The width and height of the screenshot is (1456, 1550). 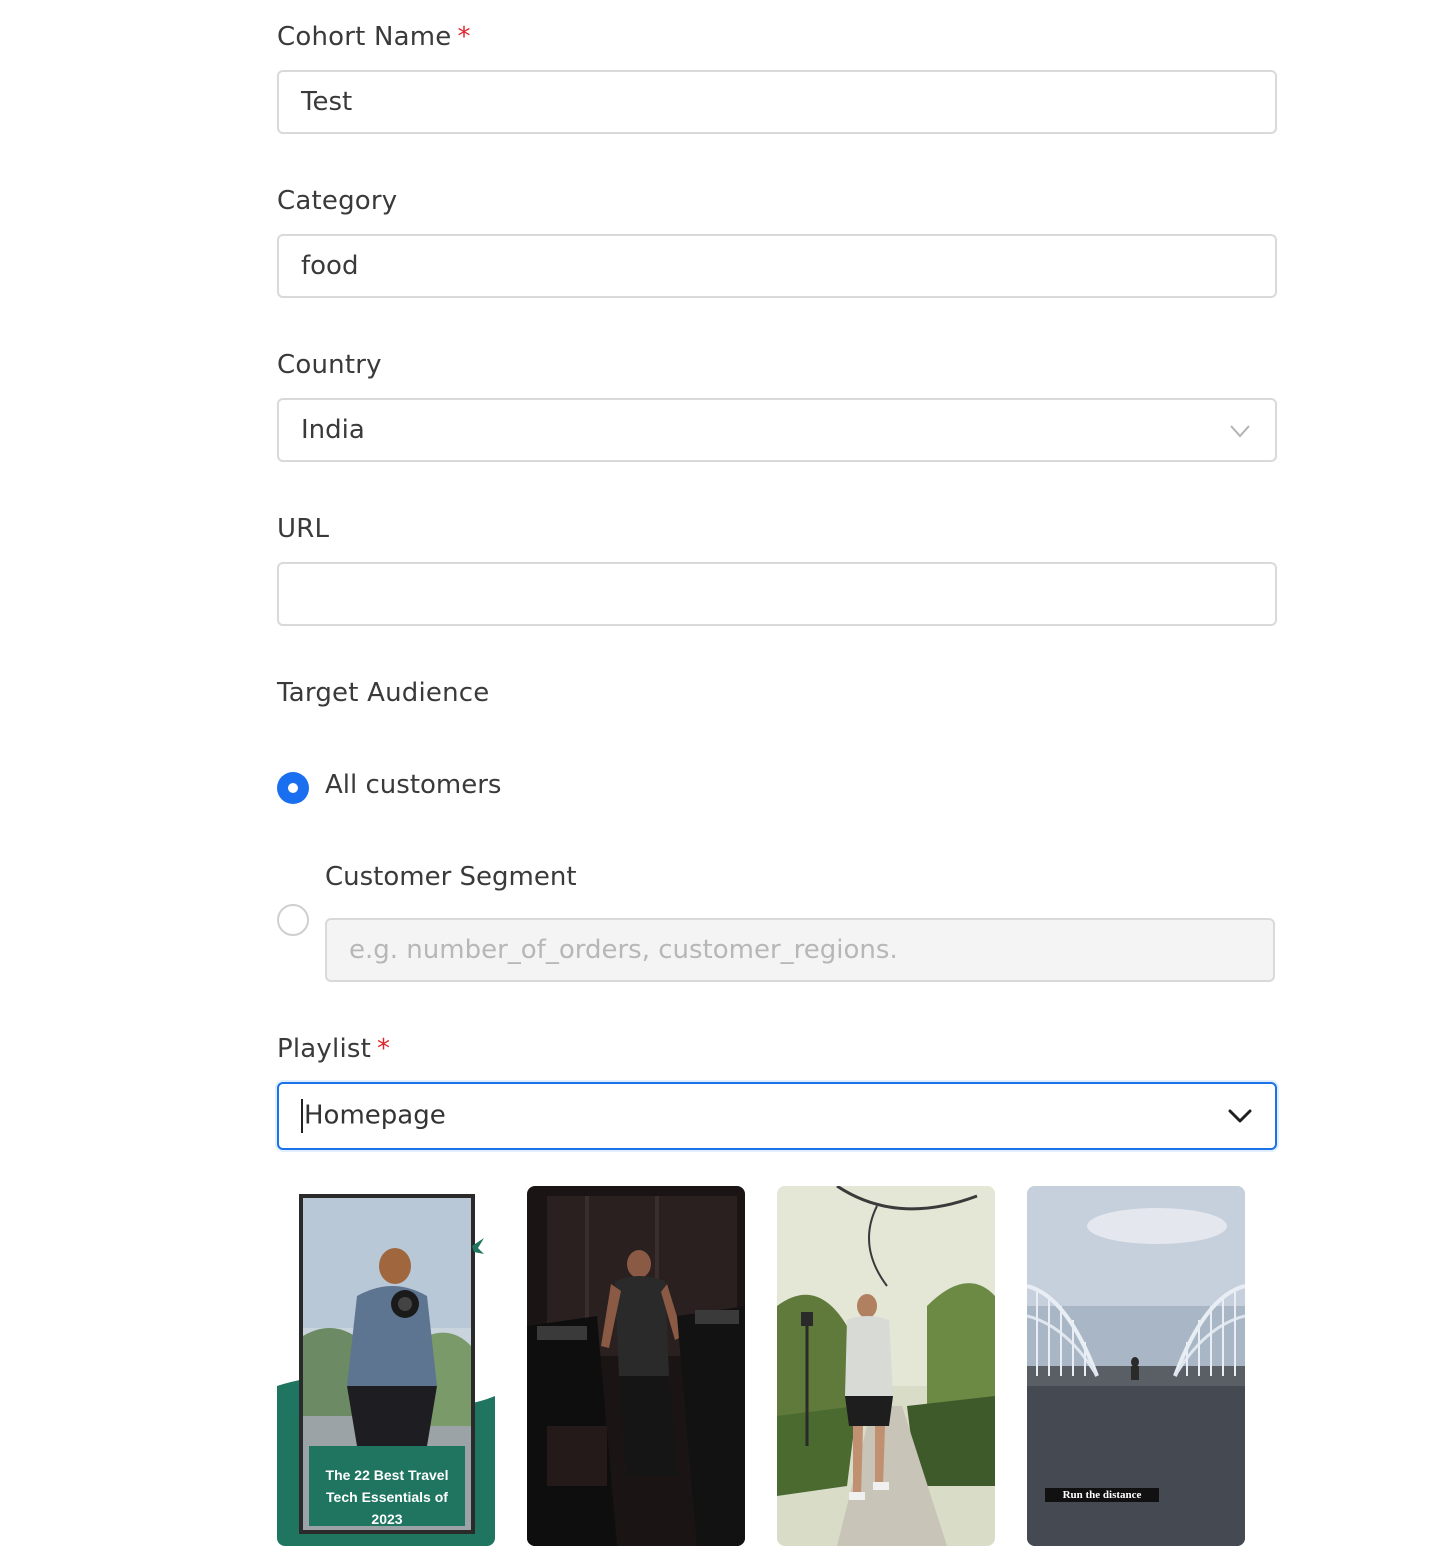 I want to click on park-jogger-image, so click(x=886, y=1366).